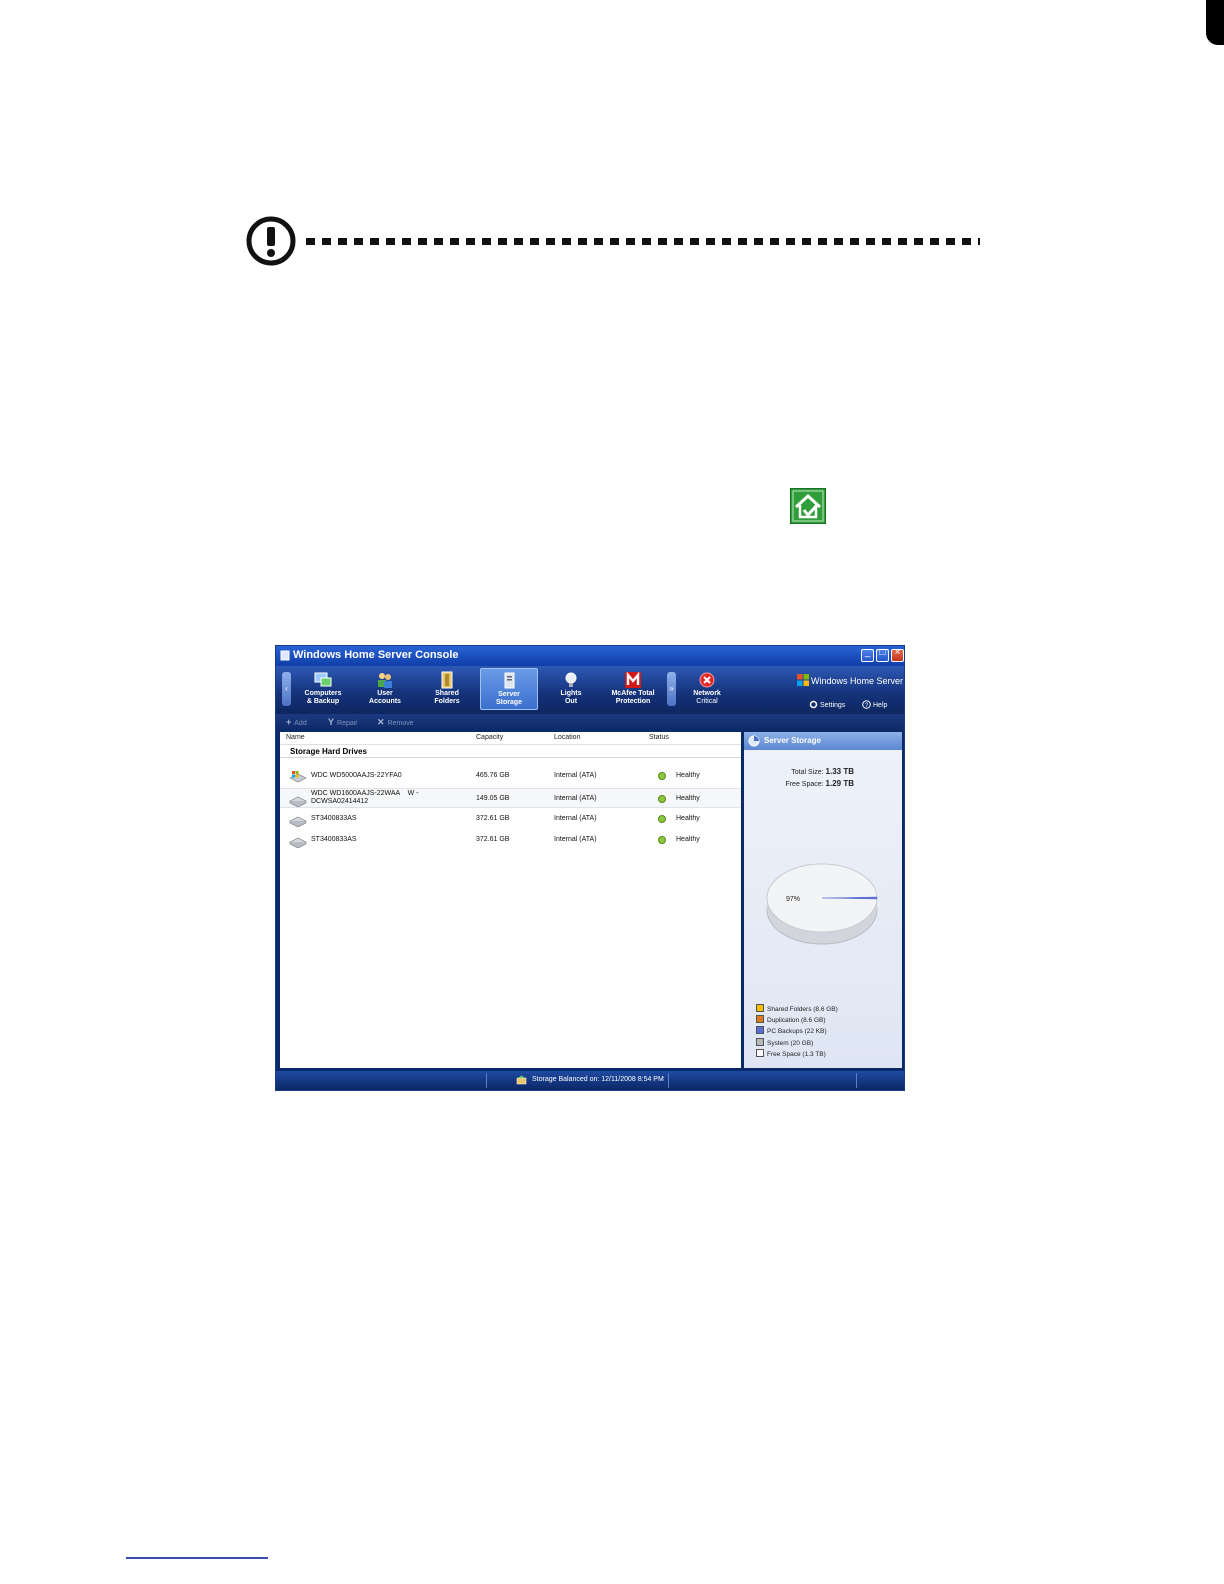 This screenshot has height=1584, width=1224. I want to click on group-title: Storage Hard Drives, so click(328, 751).